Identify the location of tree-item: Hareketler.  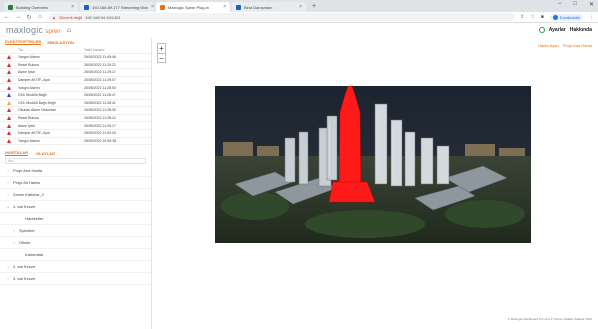
(75, 219).